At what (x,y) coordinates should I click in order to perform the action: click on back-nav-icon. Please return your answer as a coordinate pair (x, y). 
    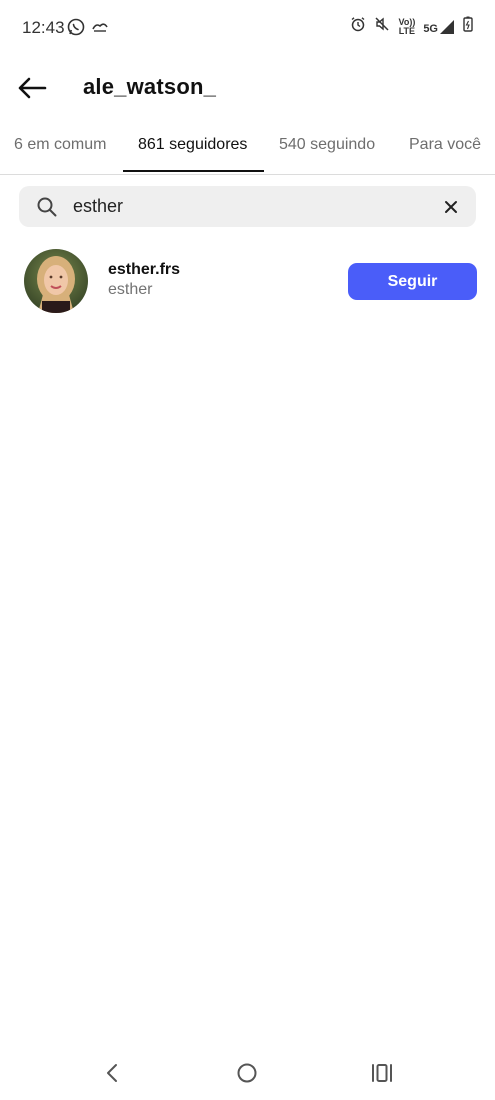
    Looking at the image, I should click on (113, 1073).